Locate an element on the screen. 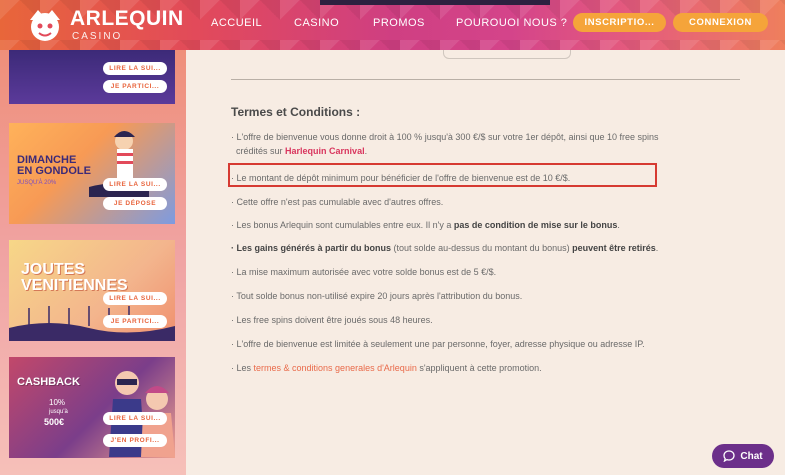 This screenshot has width=785, height=475. card-subtitle: JUSQU'À 20% is located at coordinates (37, 183).